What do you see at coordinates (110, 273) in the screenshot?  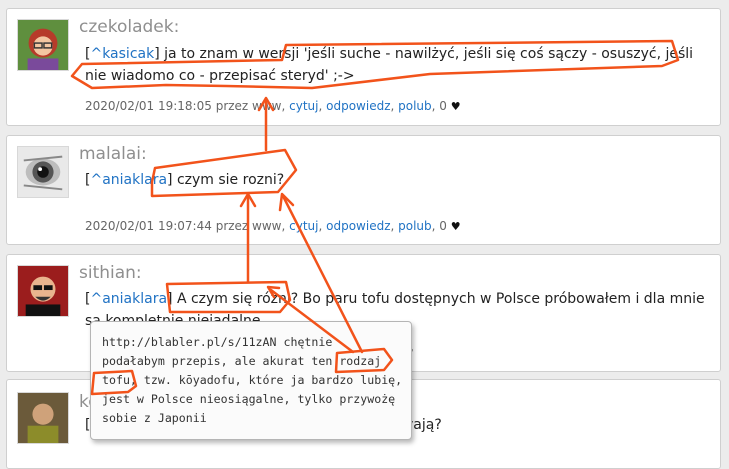 I see `author-name: sithian:` at bounding box center [110, 273].